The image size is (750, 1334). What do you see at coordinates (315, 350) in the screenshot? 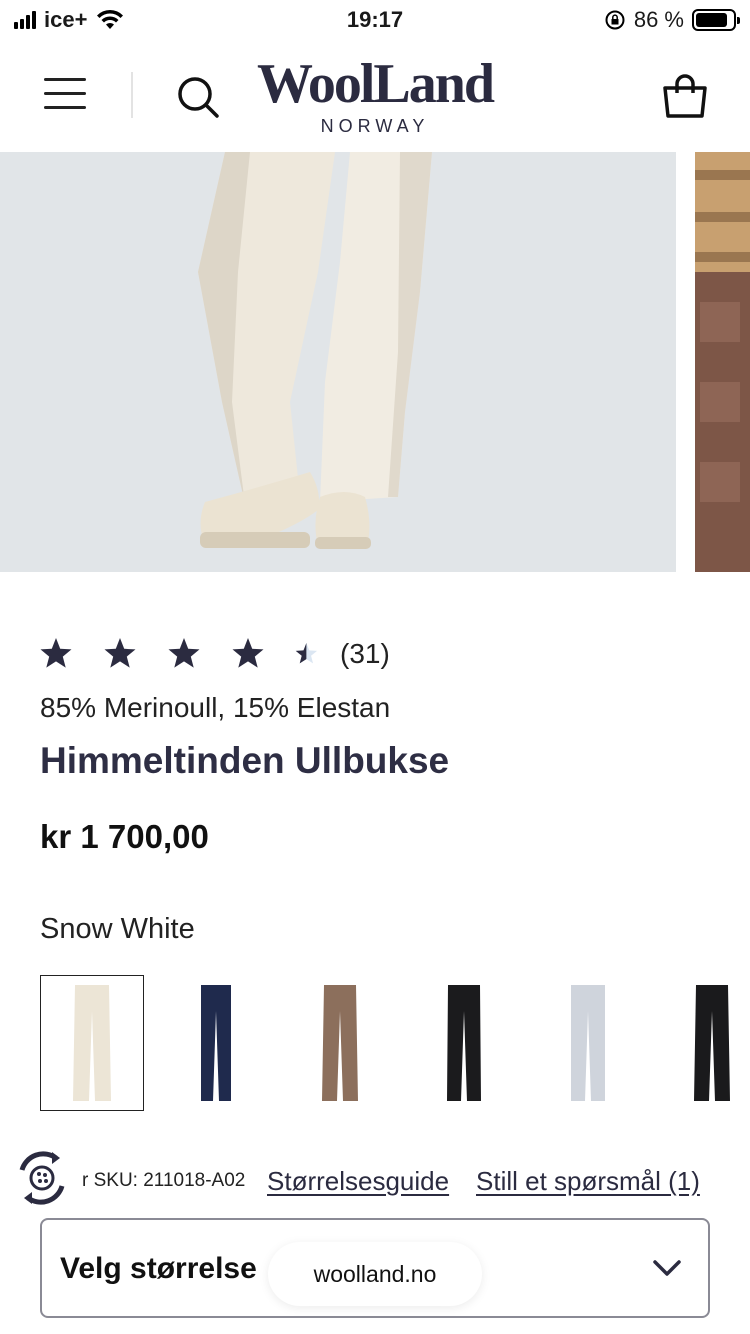
I see `product-photo-pants` at bounding box center [315, 350].